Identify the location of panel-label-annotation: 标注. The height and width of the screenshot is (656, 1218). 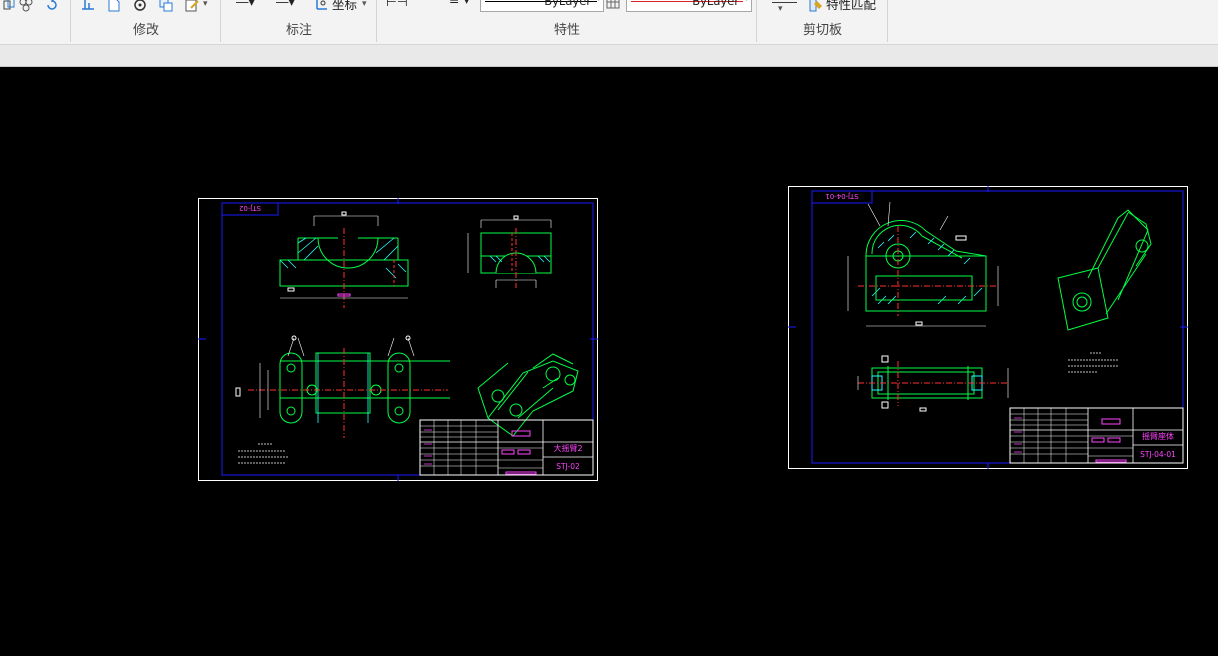
(299, 30).